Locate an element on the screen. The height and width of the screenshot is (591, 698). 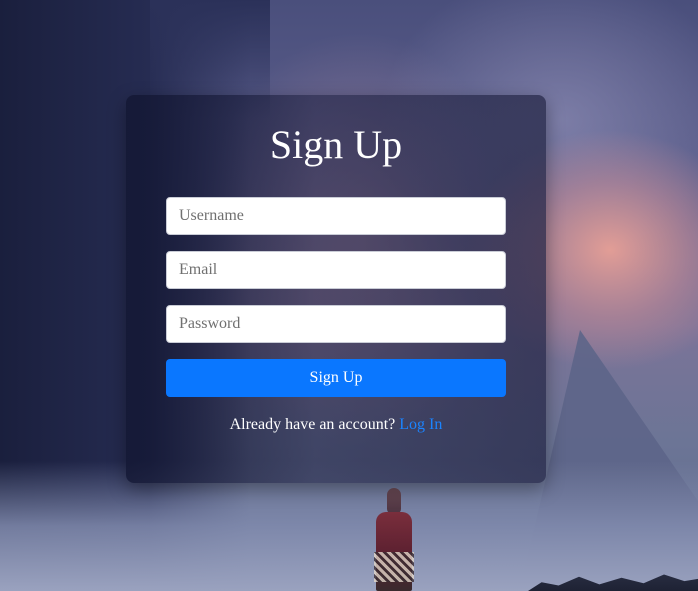
password-input is located at coordinates (336, 324).